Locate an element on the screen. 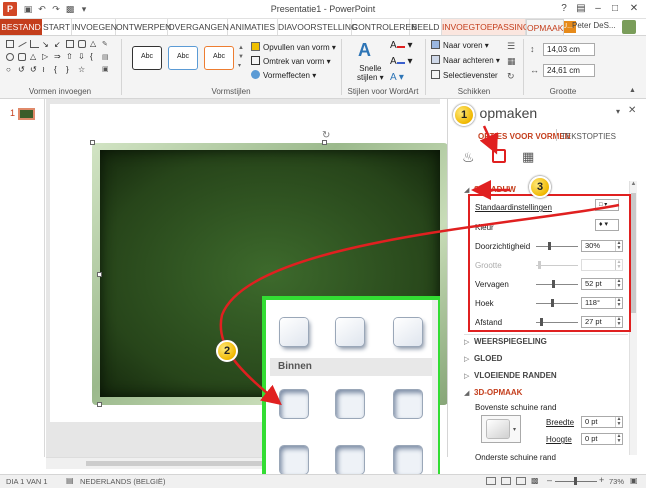 This screenshot has height=488, width=646. normal-view-icon is located at coordinates (491, 481).